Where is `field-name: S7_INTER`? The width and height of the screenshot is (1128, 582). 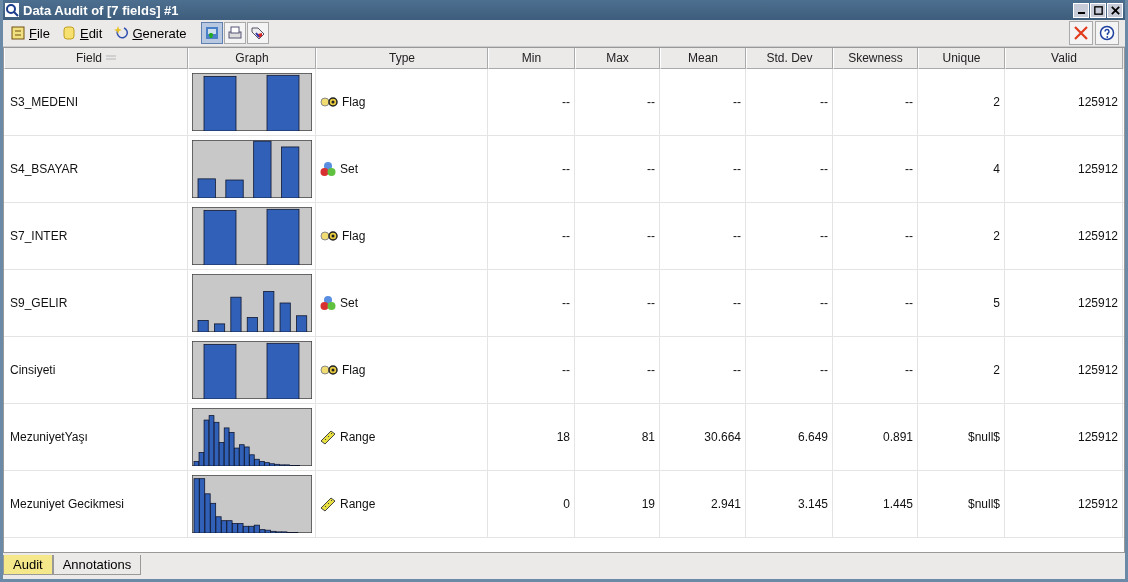 field-name: S7_INTER is located at coordinates (39, 236).